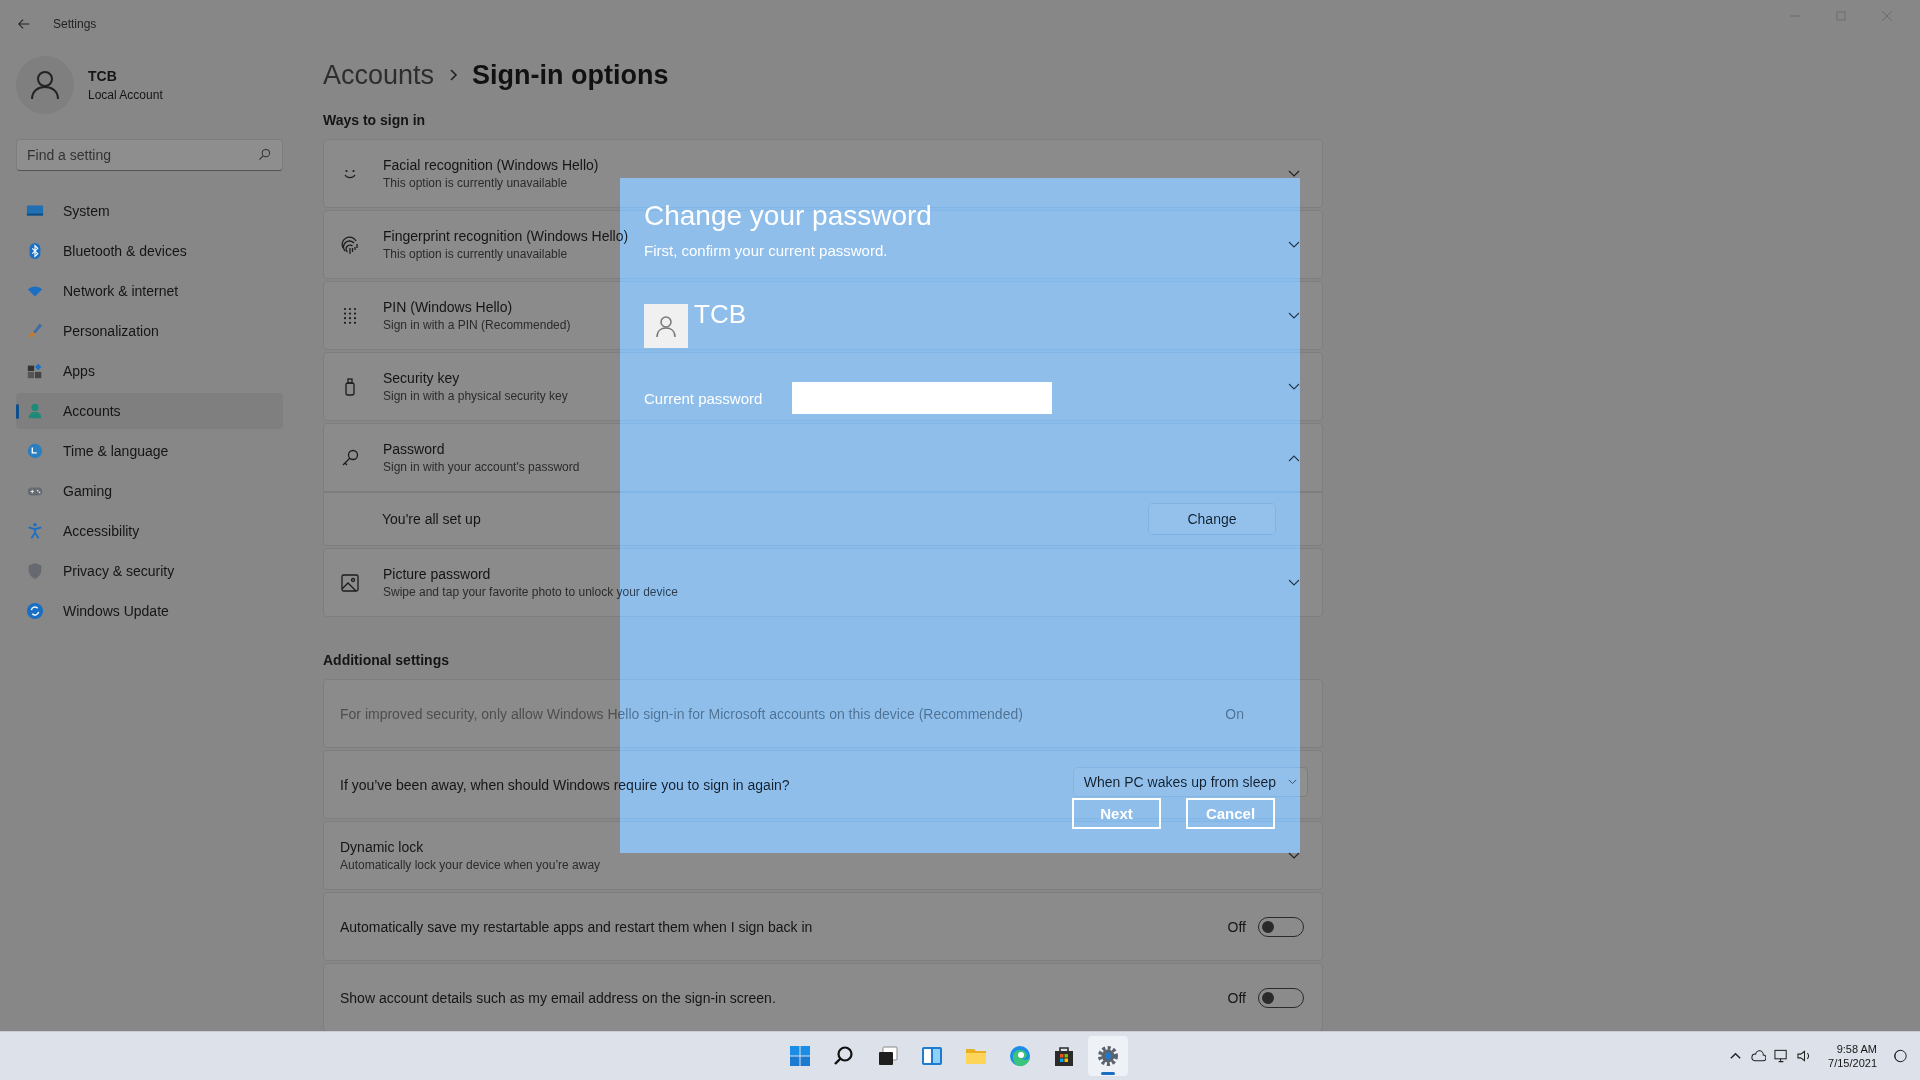 The height and width of the screenshot is (1080, 1920). I want to click on password-field, so click(922, 398).